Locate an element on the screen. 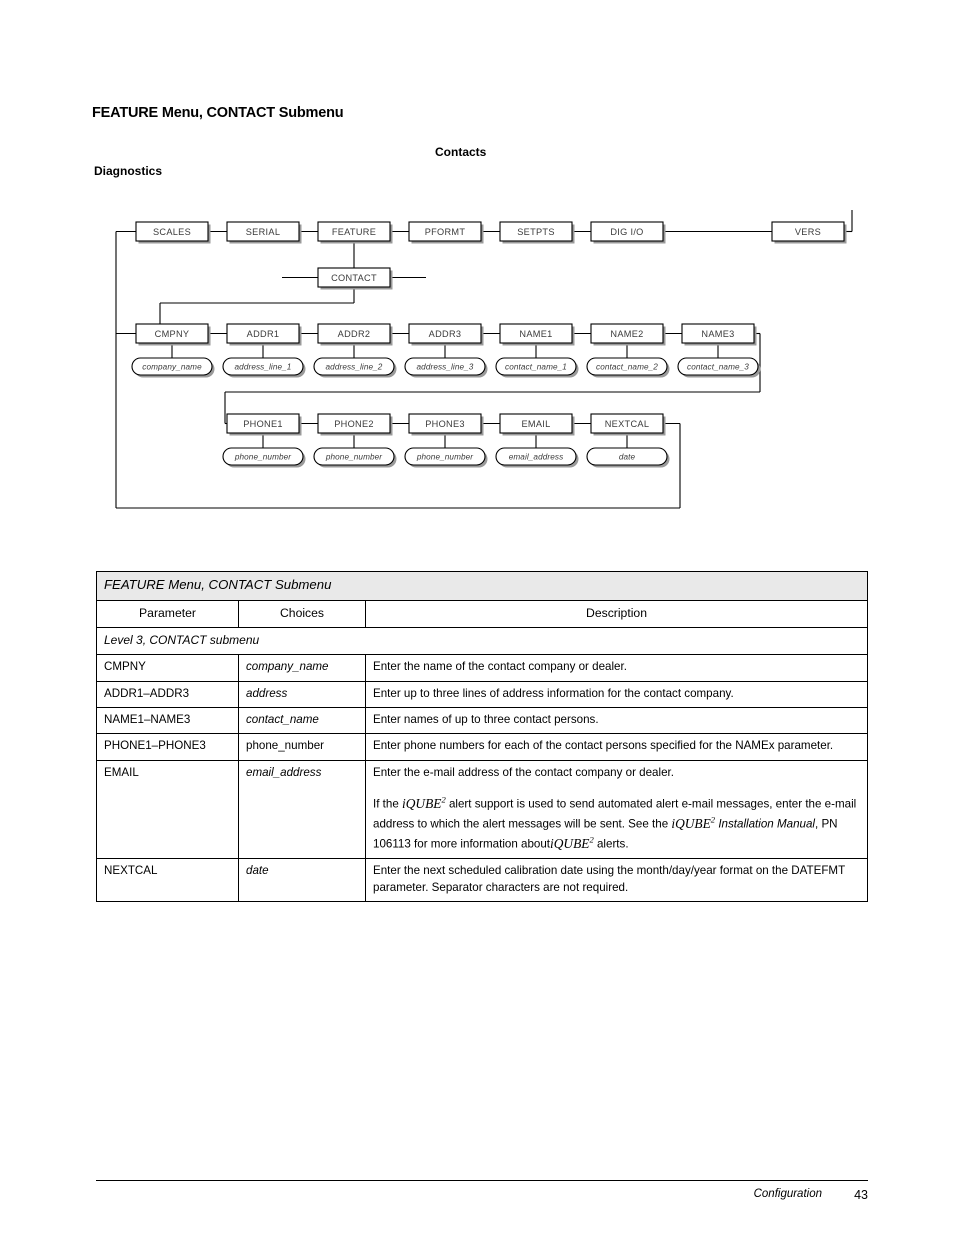  value-box-addr3: address_line_3 is located at coordinates (446, 367).